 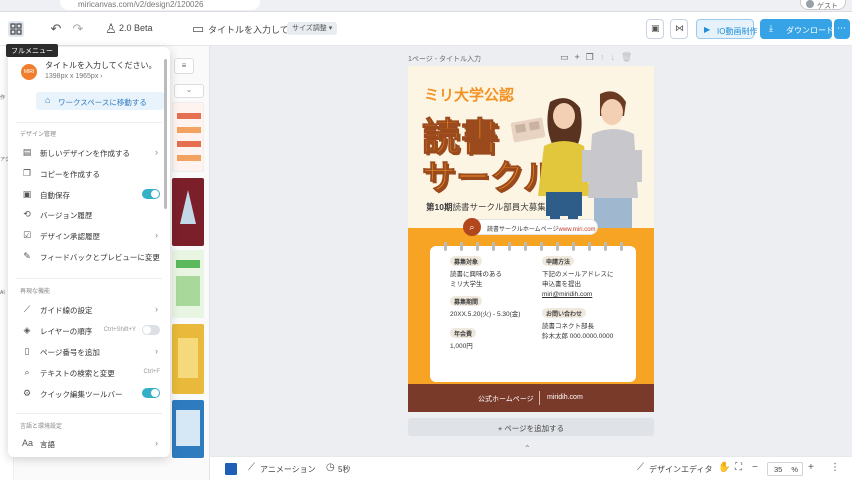 What do you see at coordinates (90, 443) in the screenshot?
I see `menu-item-language: Aa 言語 ›` at bounding box center [90, 443].